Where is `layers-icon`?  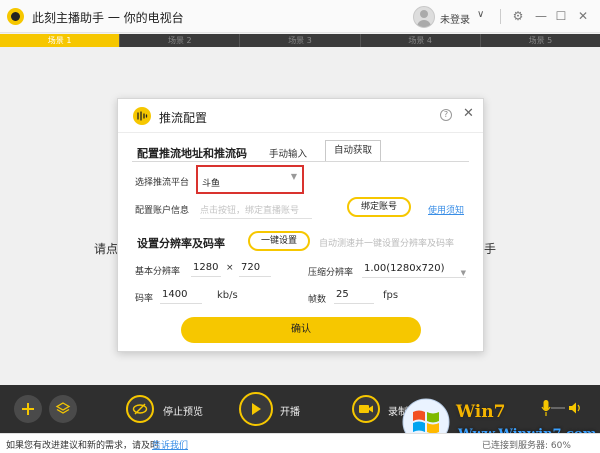
layers-icon is located at coordinates (63, 408).